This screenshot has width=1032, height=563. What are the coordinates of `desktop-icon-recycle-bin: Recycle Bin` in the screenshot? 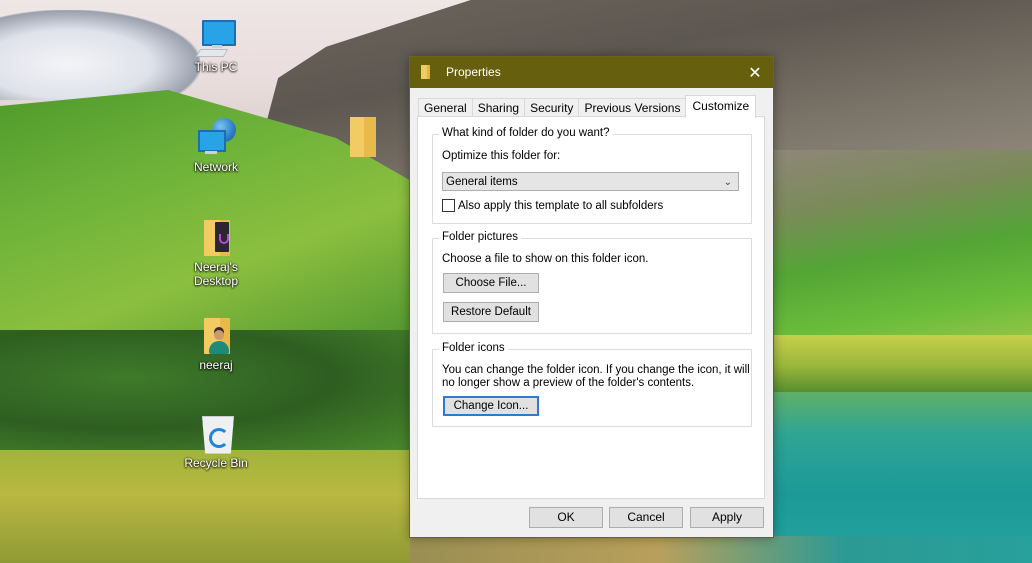 It's located at (216, 442).